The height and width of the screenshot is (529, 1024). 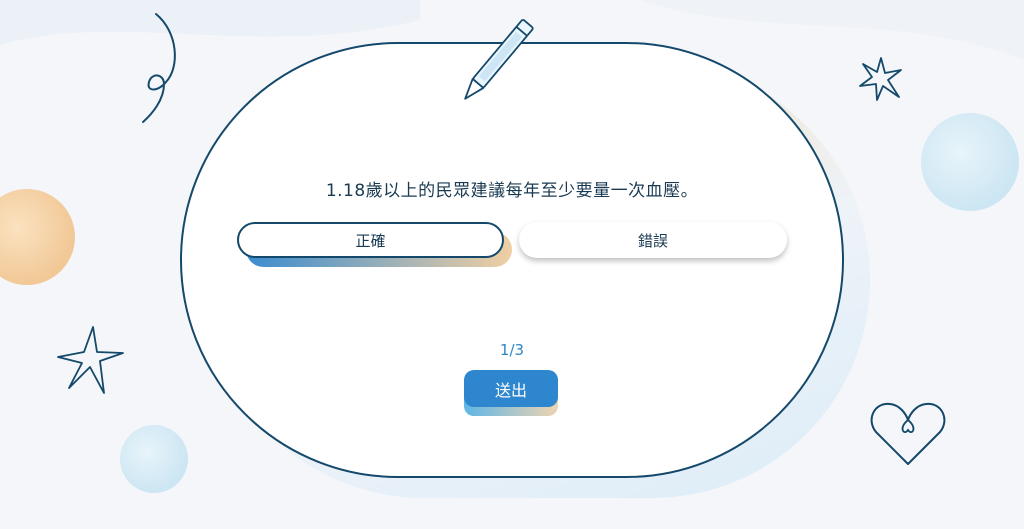 I want to click on option-label: 正確, so click(x=370, y=240).